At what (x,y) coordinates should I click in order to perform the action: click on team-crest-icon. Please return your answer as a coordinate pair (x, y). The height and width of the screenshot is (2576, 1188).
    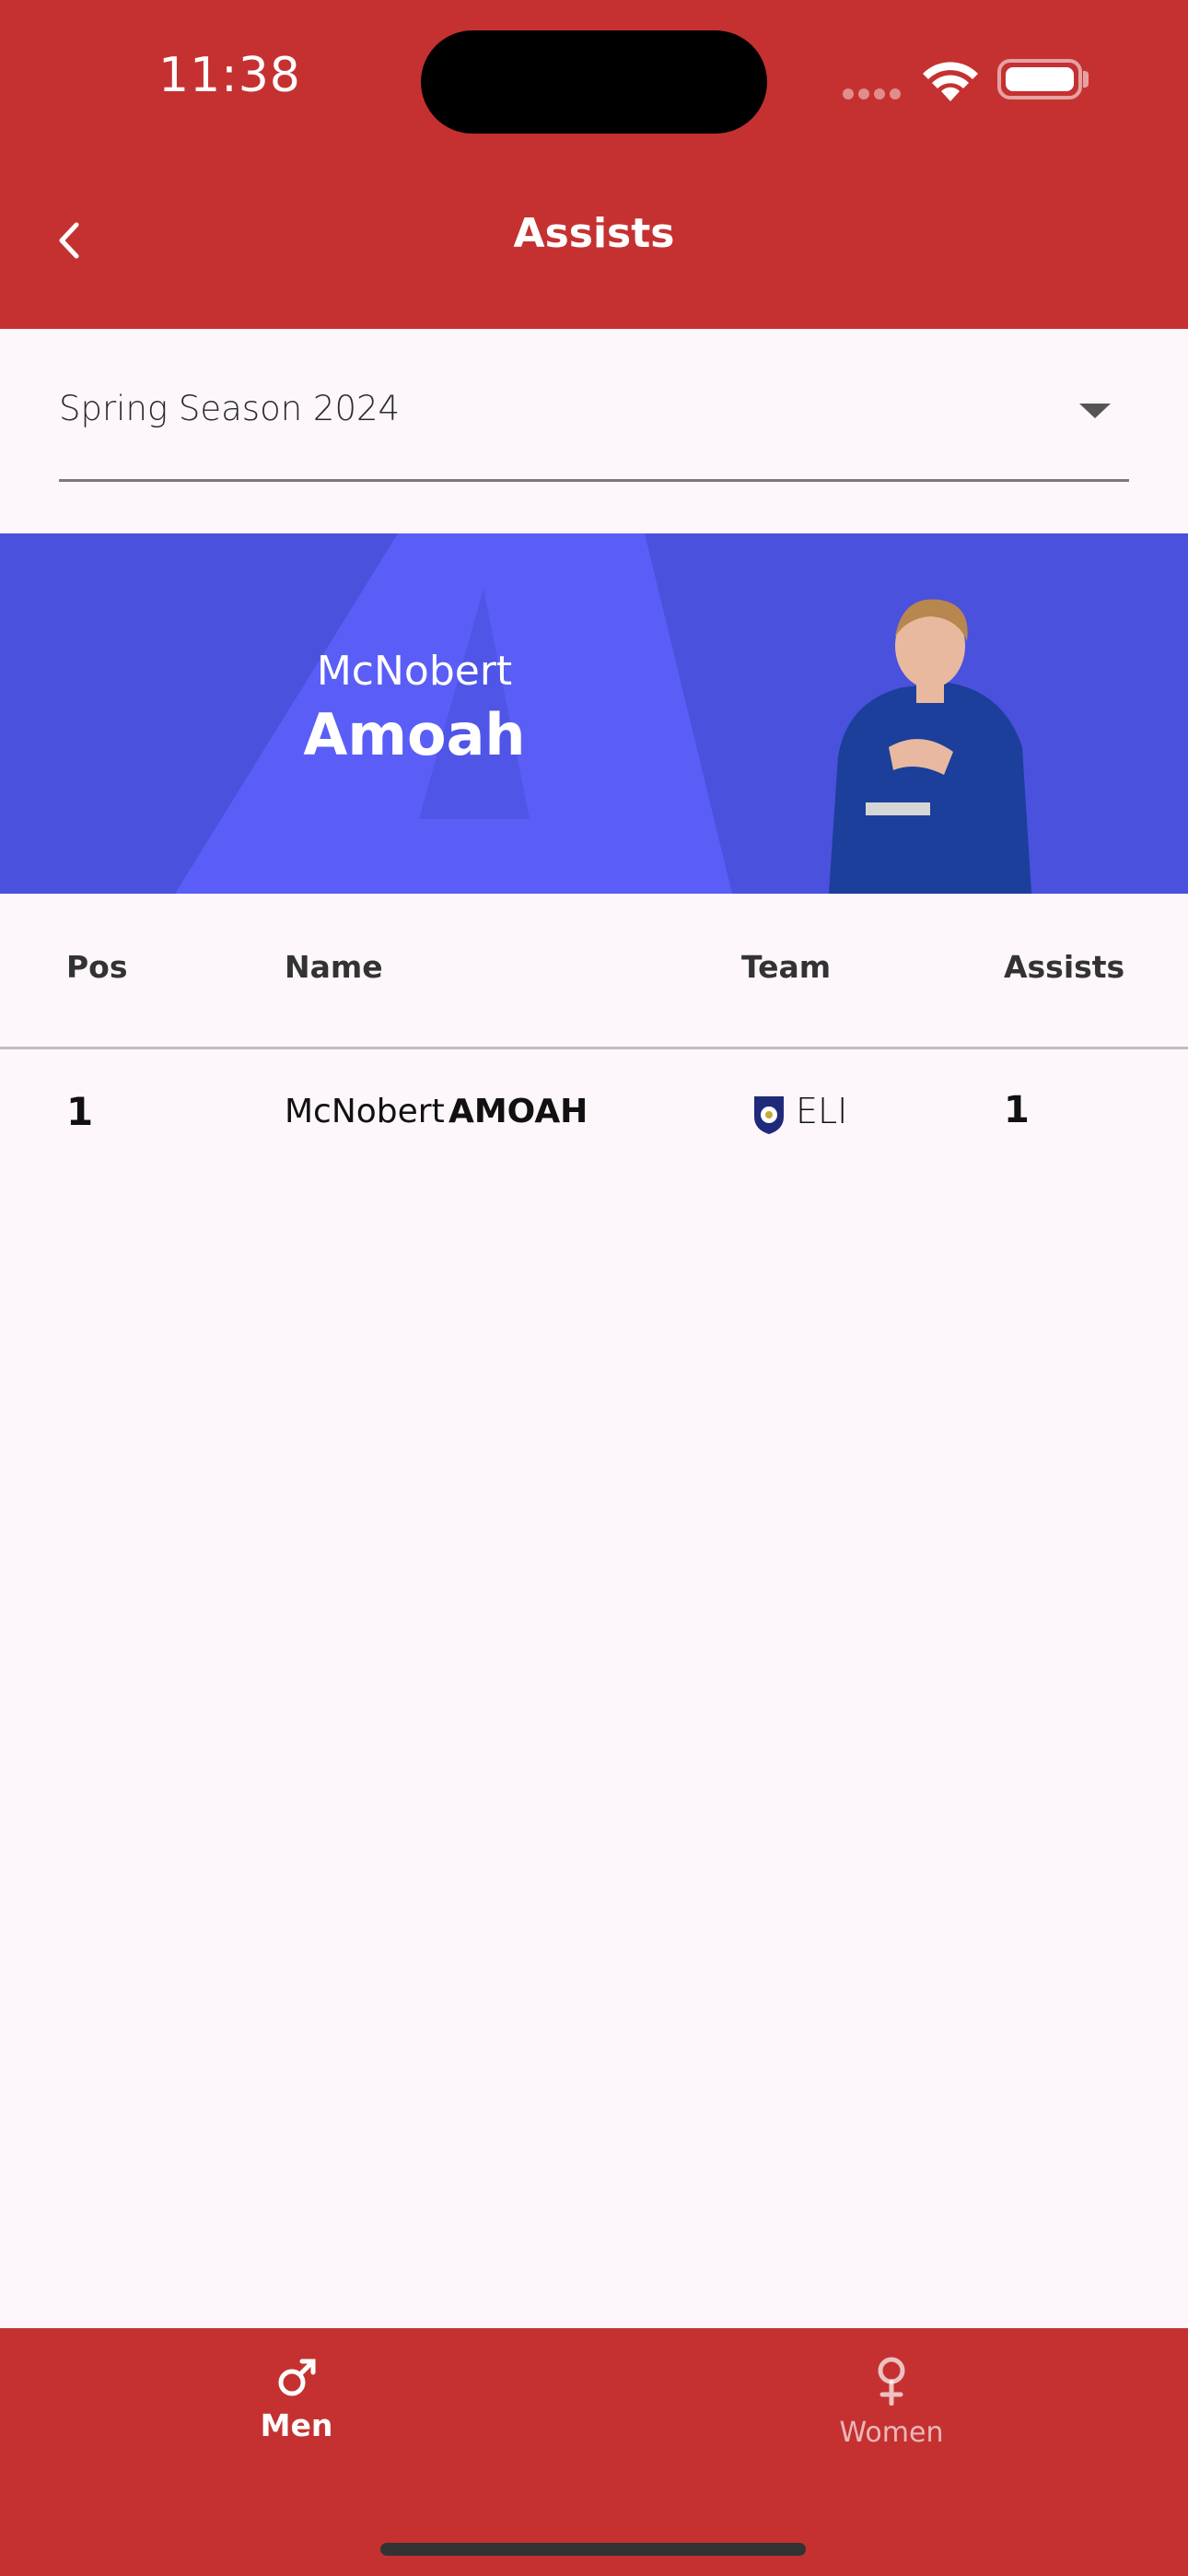
    Looking at the image, I should click on (769, 1115).